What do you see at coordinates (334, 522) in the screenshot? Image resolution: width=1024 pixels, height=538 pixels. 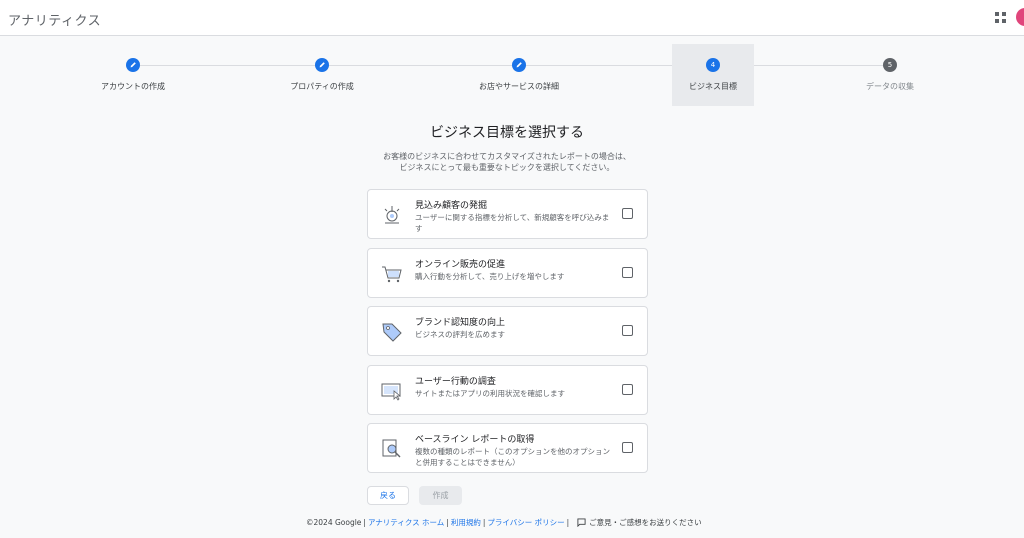 I see `copyright: ©2024 Google` at bounding box center [334, 522].